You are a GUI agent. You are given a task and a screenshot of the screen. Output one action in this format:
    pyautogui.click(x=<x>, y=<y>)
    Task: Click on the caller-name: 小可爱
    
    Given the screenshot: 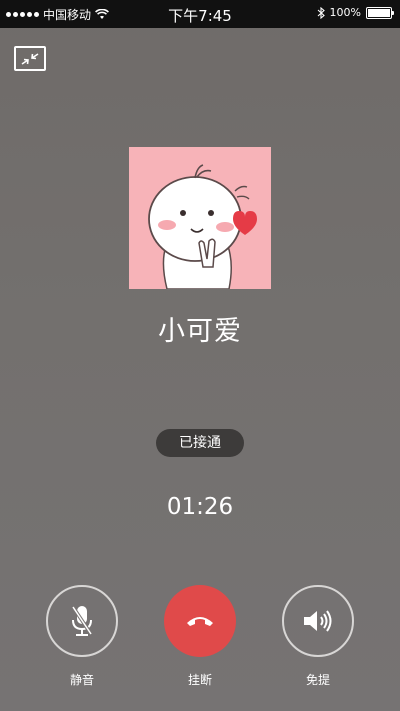 What is the action you would take?
    pyautogui.click(x=200, y=331)
    